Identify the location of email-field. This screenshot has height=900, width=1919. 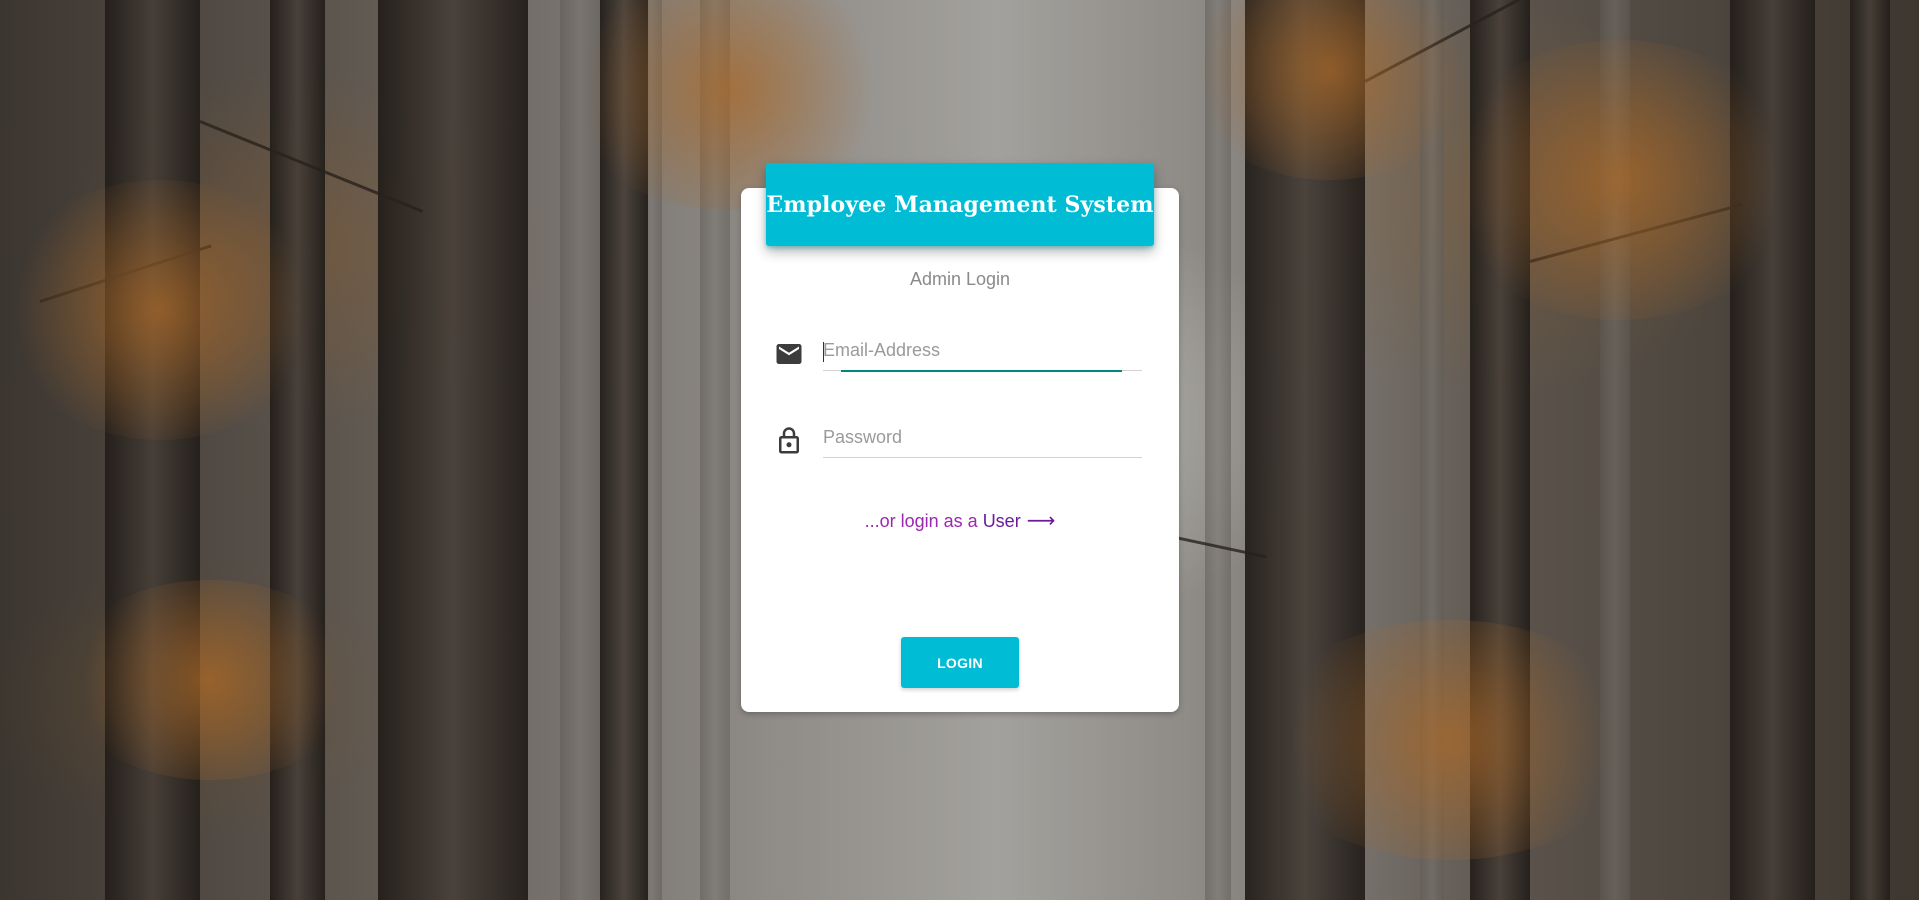
(982, 351).